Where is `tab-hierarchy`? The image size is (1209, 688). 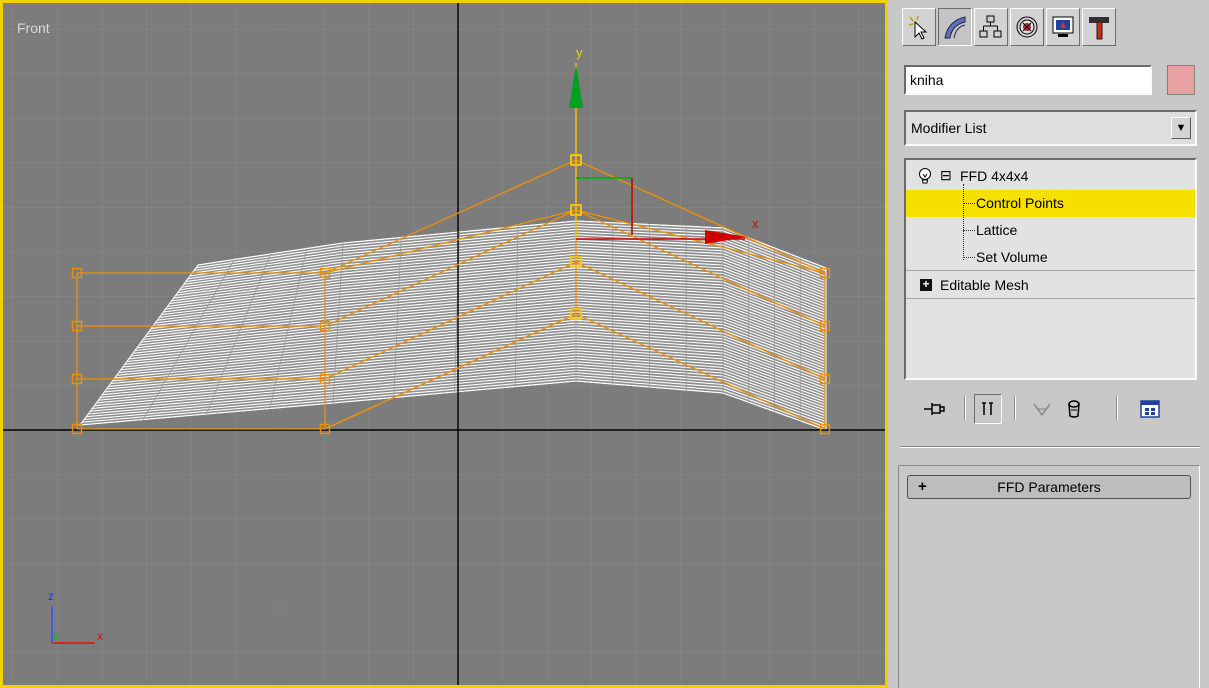
tab-hierarchy is located at coordinates (991, 27).